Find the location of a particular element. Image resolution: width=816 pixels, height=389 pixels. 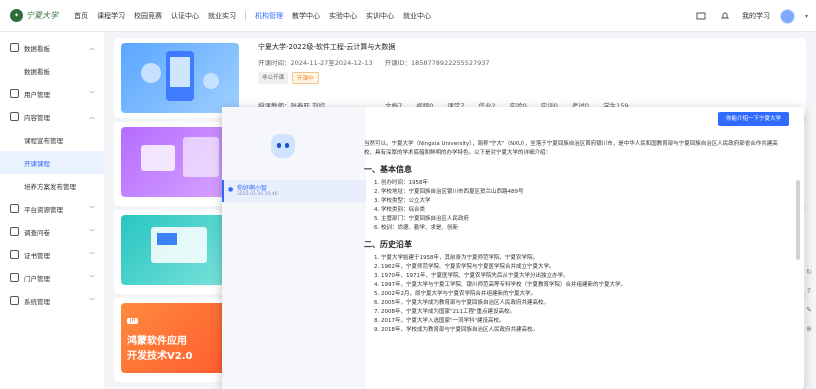

list-item: 1. 宁夏大学始建于1958年，其前身为宁夏师范学院、宁夏农学院。 is located at coordinates (456, 258).